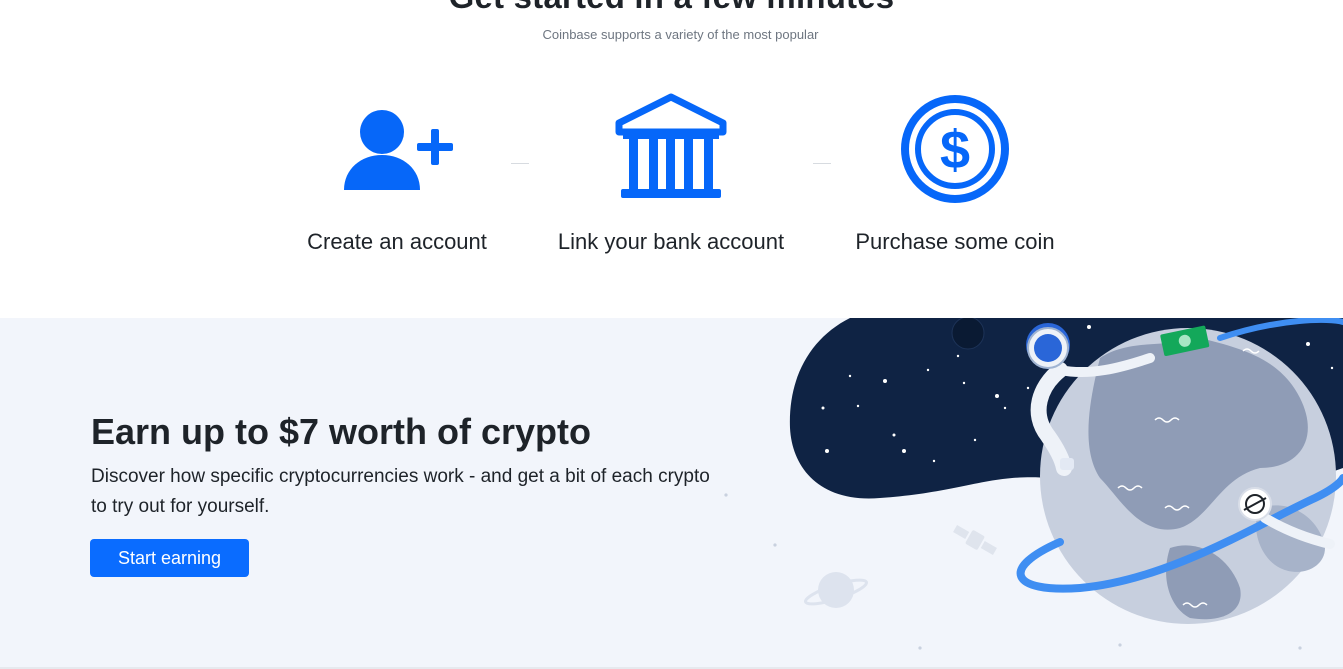  Describe the element at coordinates (397, 150) in the screenshot. I see `add-user-icon` at that location.